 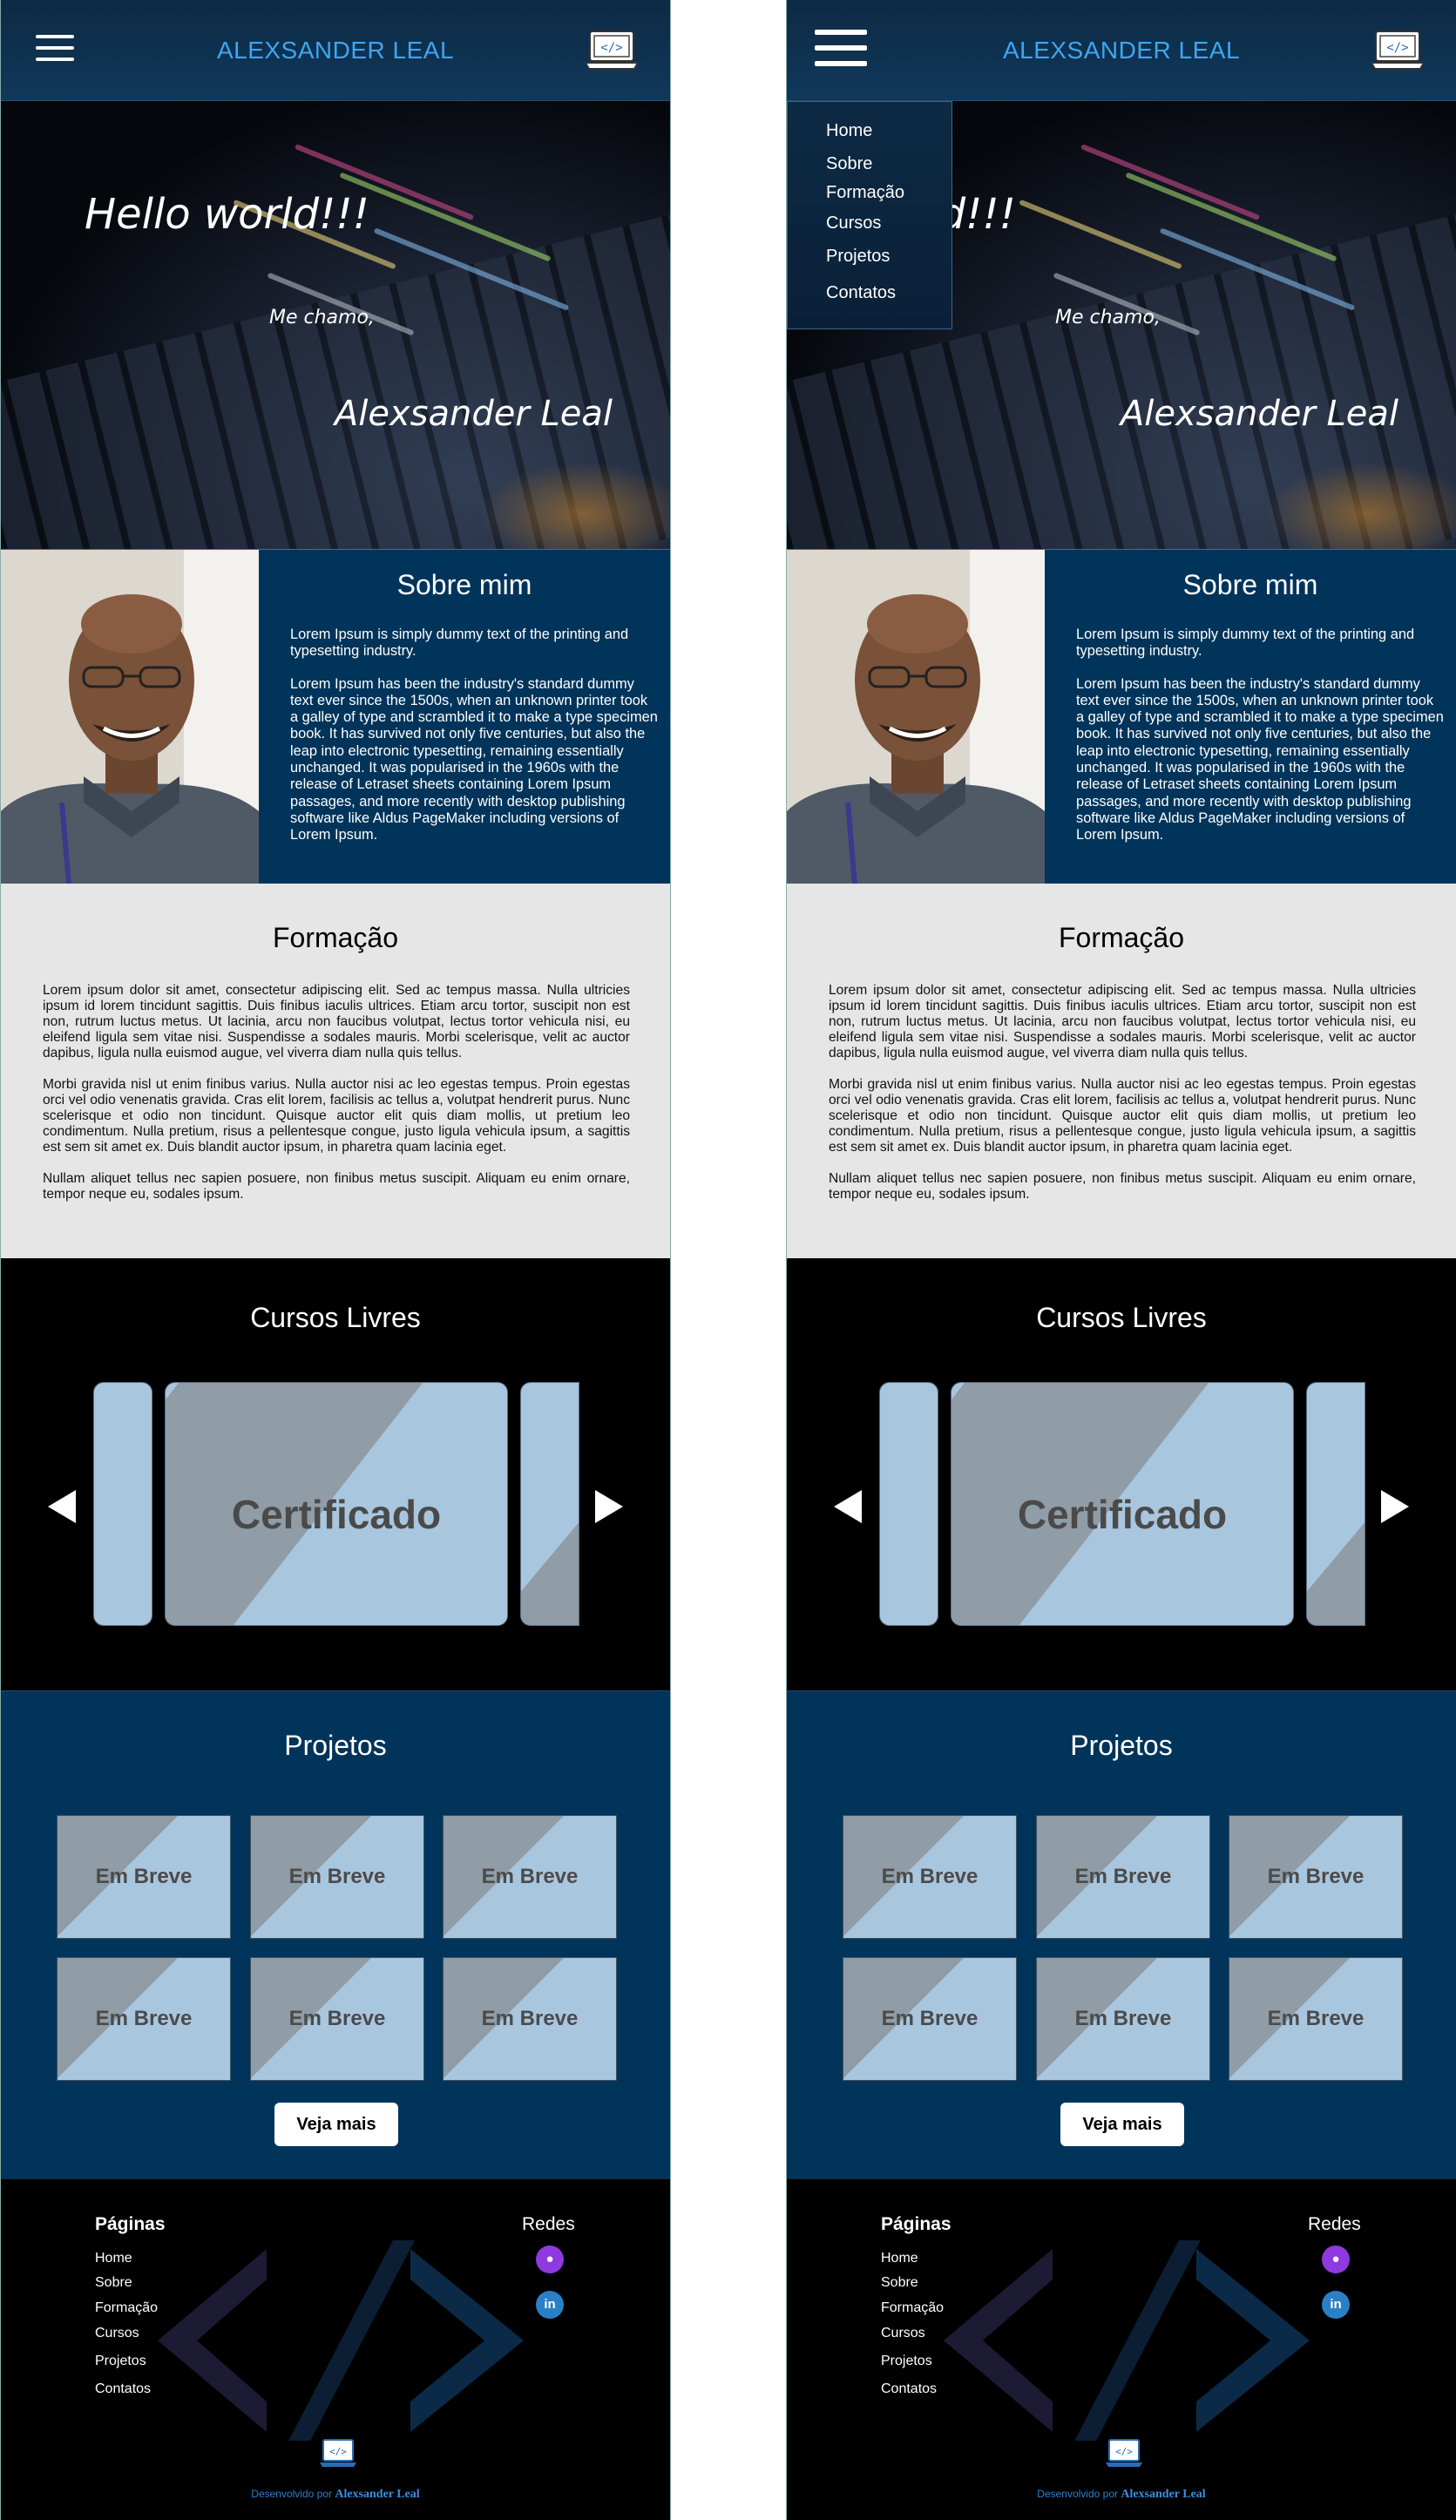 What do you see at coordinates (1360, 505) in the screenshot?
I see `laptop-glare` at bounding box center [1360, 505].